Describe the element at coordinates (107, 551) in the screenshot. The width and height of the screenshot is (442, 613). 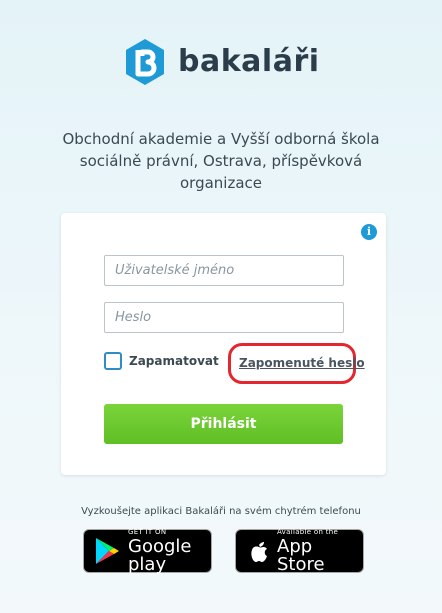
I see `google-play-icon` at that location.